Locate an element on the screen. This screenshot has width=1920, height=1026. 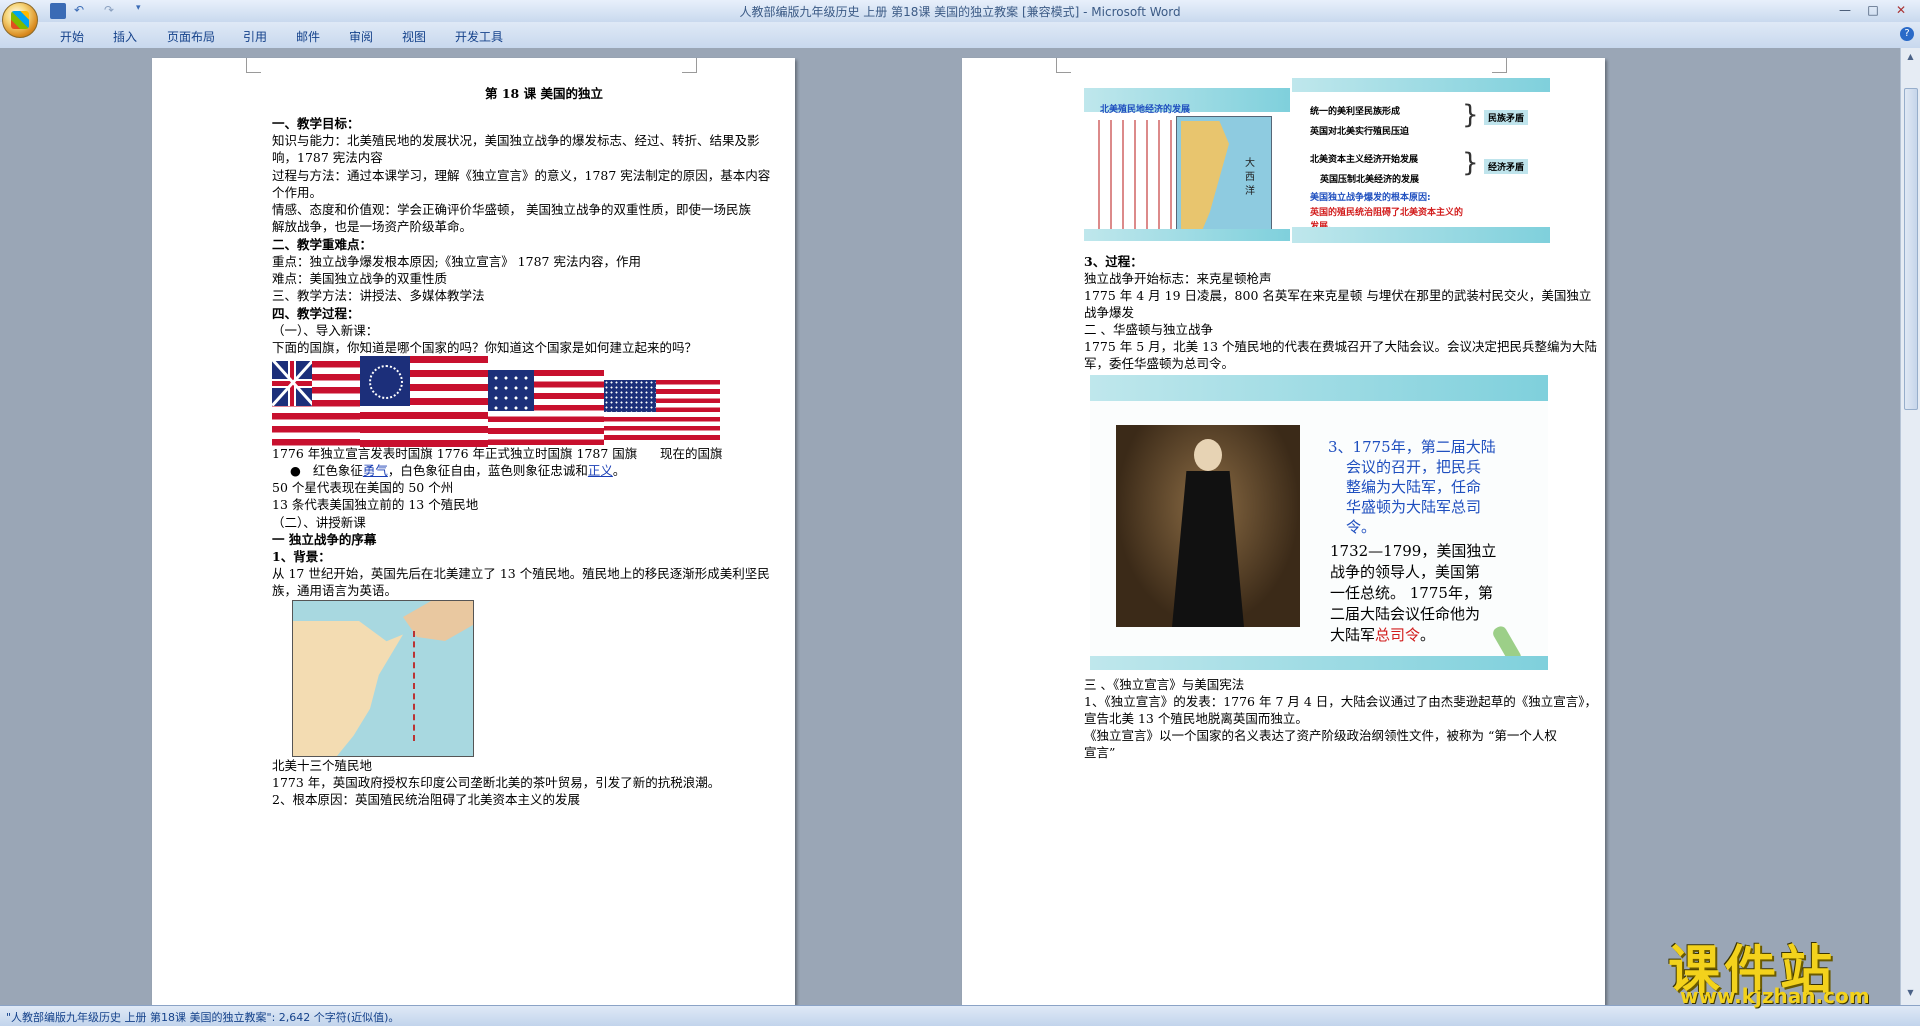
portrait-body is located at coordinates (1208, 549).